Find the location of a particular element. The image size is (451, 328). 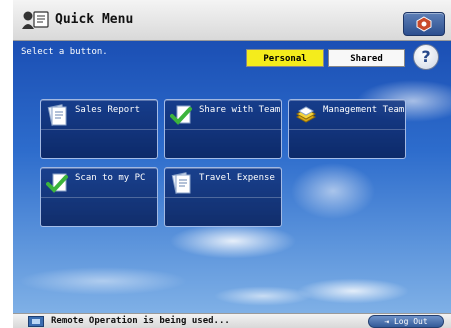

title-bar: Quick Menu is located at coordinates (232, 20).